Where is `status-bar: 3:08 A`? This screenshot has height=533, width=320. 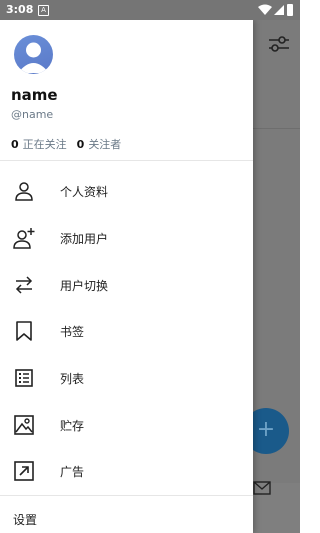
status-bar: 3:08 A is located at coordinates (150, 10).